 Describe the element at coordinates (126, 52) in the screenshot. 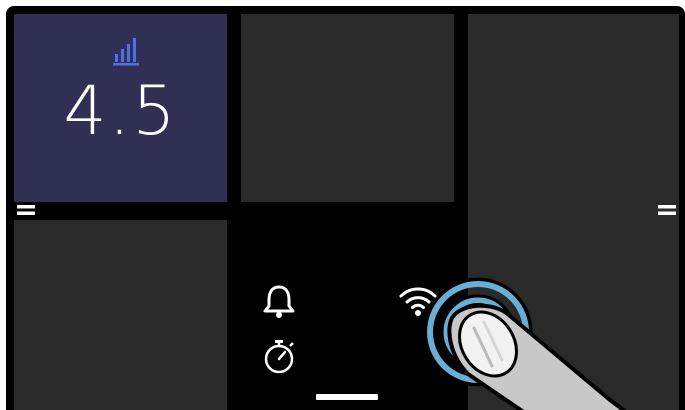

I see `signal-bars-icon` at that location.